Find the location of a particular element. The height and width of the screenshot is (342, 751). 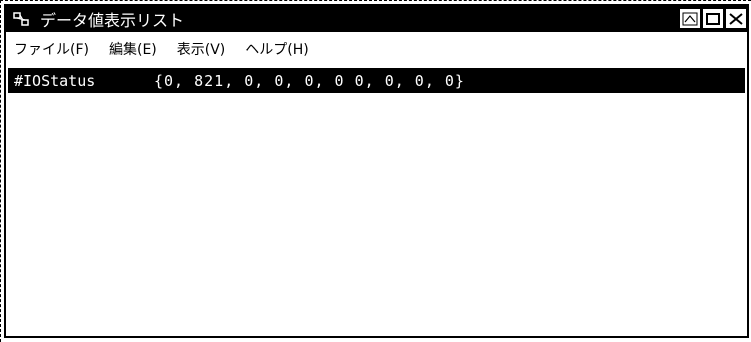

outer-dashed-border-left is located at coordinates (0, 171).